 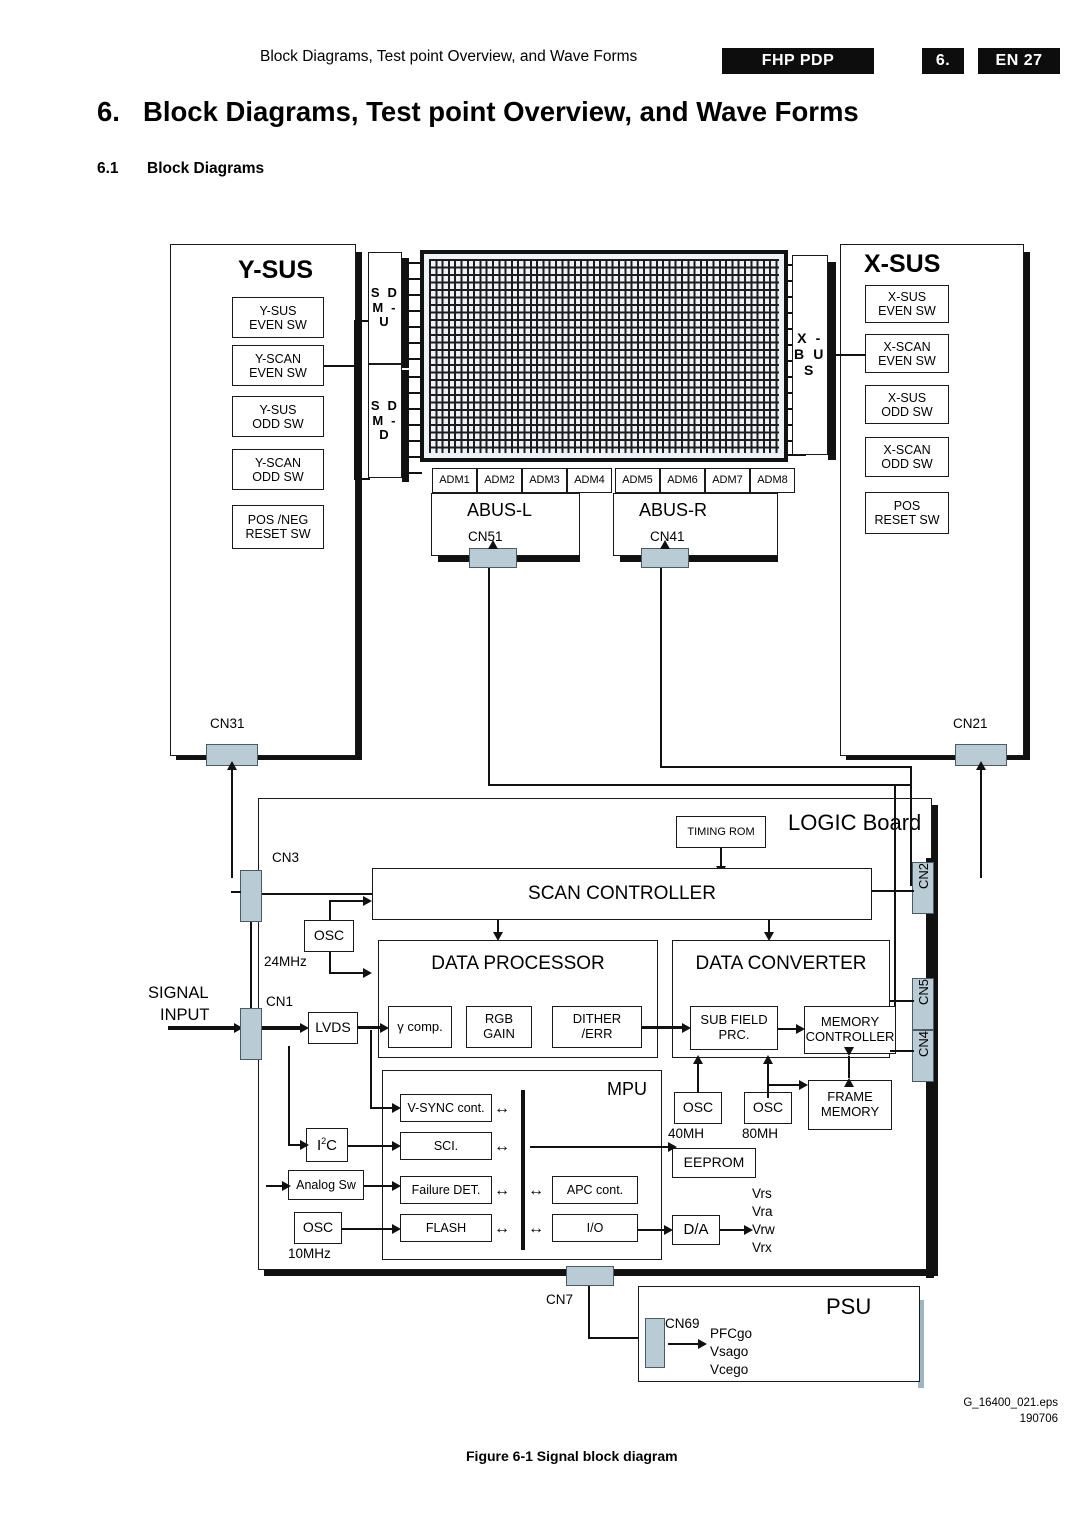 What do you see at coordinates (832, 361) in the screenshot?
I see `xbus-shadow` at bounding box center [832, 361].